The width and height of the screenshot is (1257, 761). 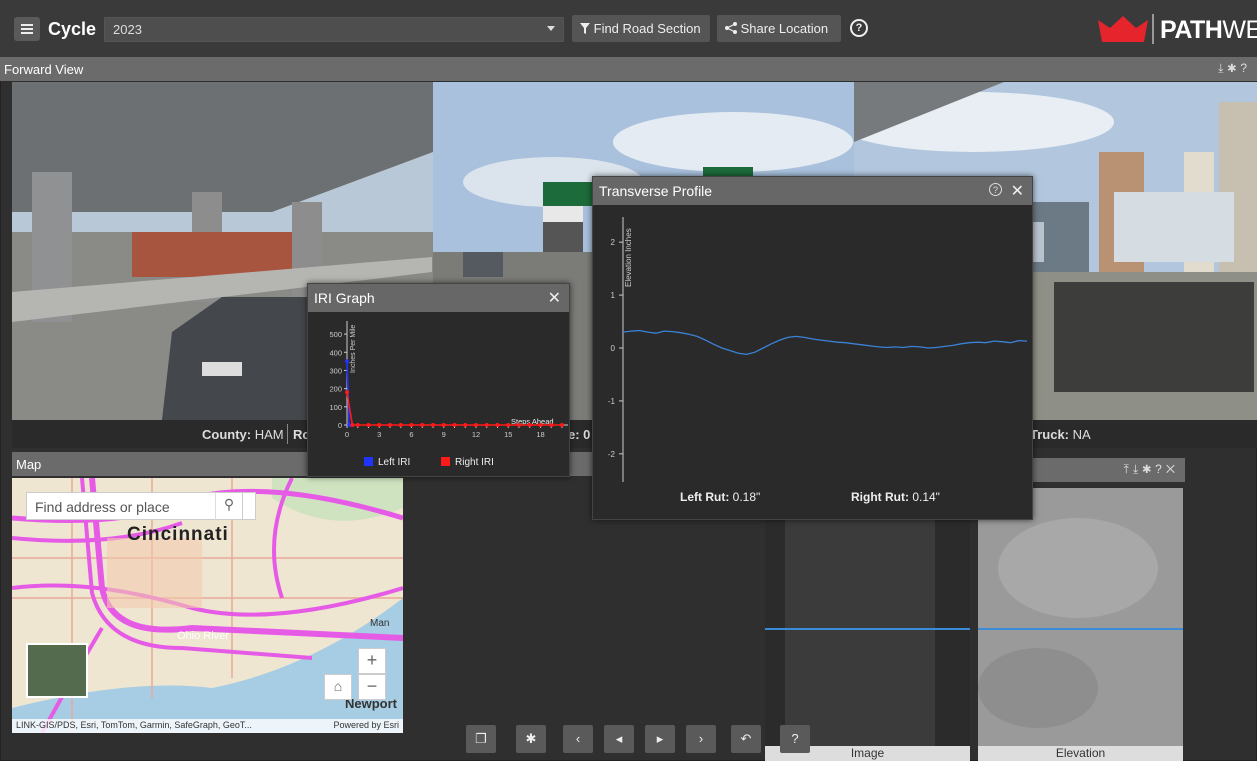 I want to click on pointer-icon: ⤒, so click(x=1128, y=469).